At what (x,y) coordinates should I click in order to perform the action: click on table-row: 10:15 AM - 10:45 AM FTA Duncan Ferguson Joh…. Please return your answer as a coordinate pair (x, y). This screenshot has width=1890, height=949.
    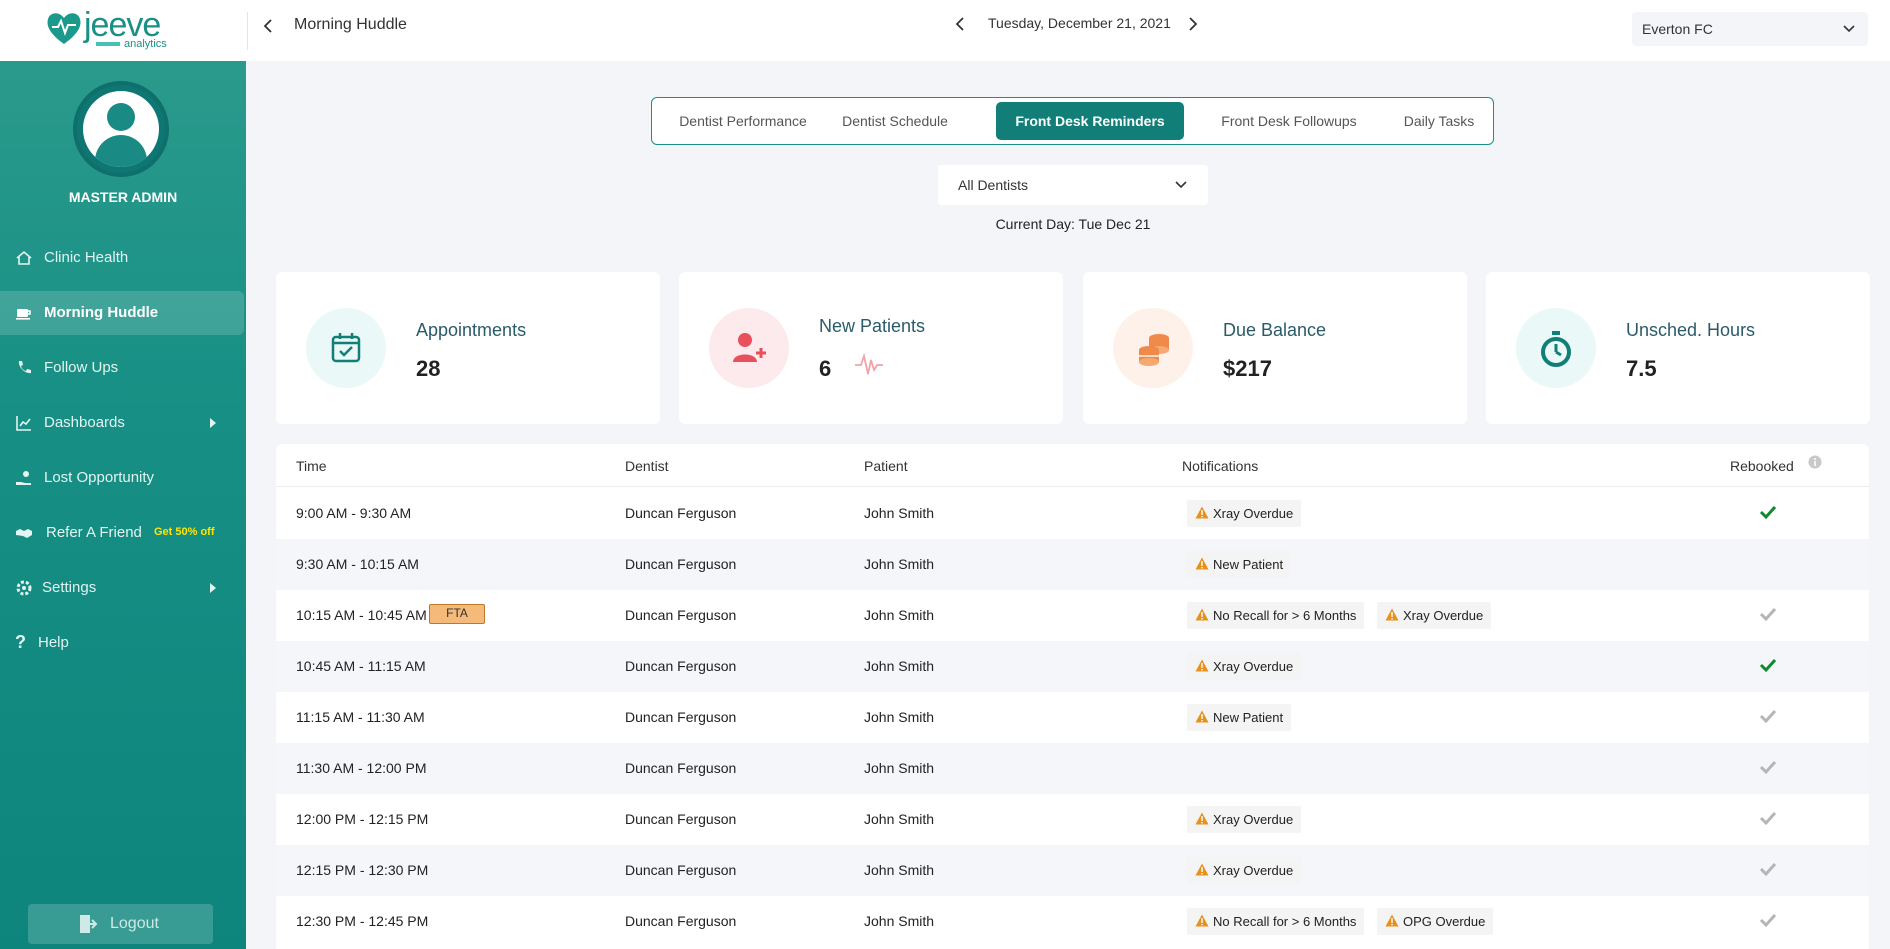
    Looking at the image, I should click on (1072, 615).